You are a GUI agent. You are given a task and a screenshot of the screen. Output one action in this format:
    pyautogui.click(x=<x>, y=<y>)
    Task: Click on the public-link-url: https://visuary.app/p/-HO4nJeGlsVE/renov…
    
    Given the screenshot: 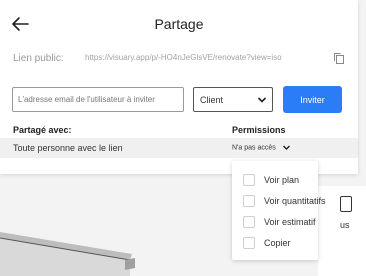 What is the action you would take?
    pyautogui.click(x=195, y=57)
    